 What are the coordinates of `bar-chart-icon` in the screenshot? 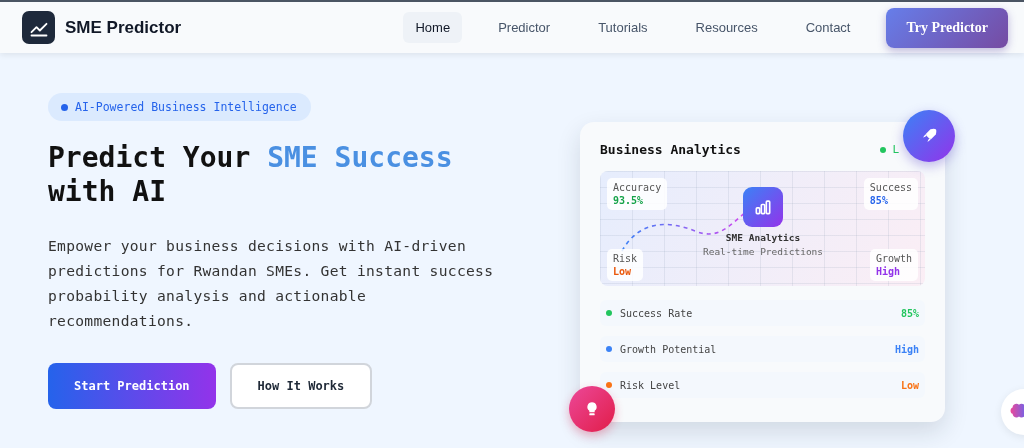 It's located at (763, 207).